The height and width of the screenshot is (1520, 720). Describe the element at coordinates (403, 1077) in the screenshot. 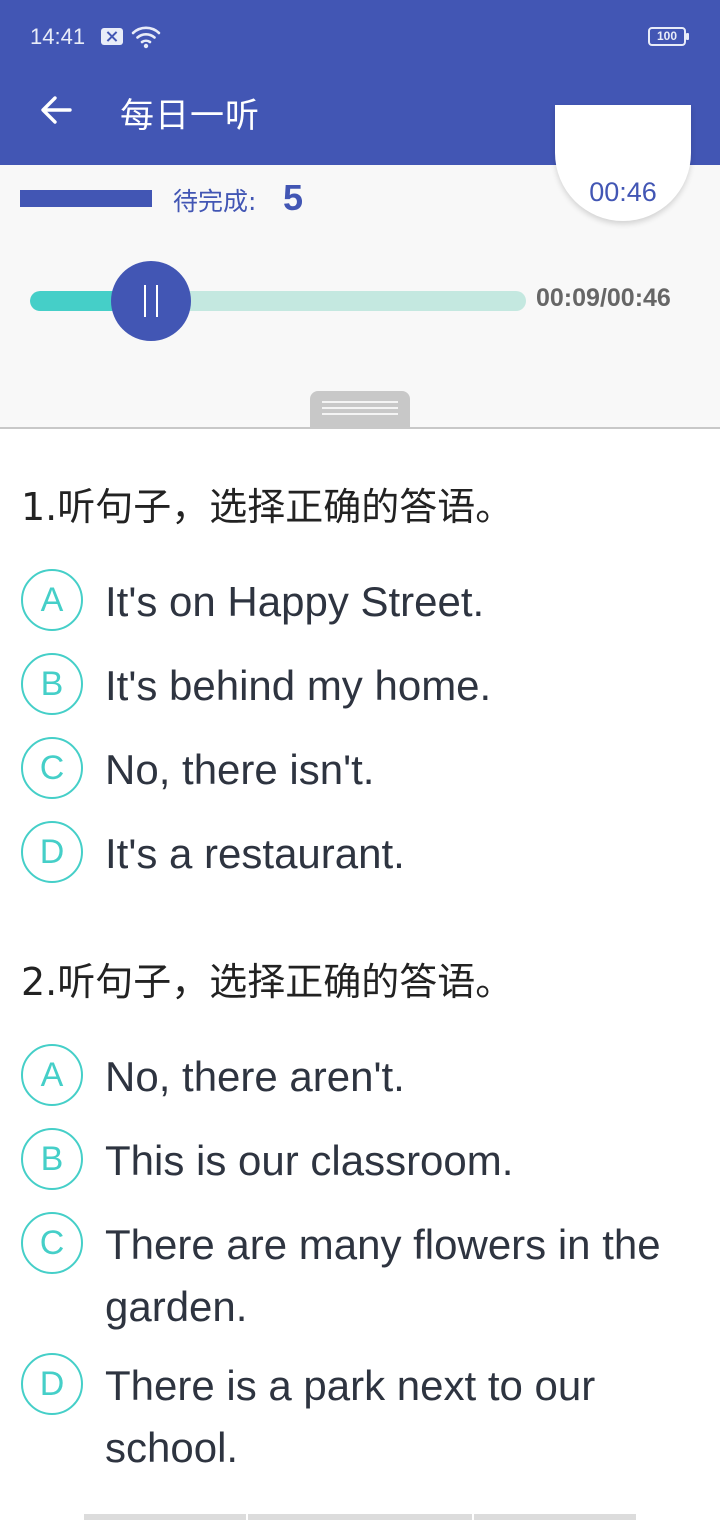

I see `option-text: No, there aren't.` at that location.